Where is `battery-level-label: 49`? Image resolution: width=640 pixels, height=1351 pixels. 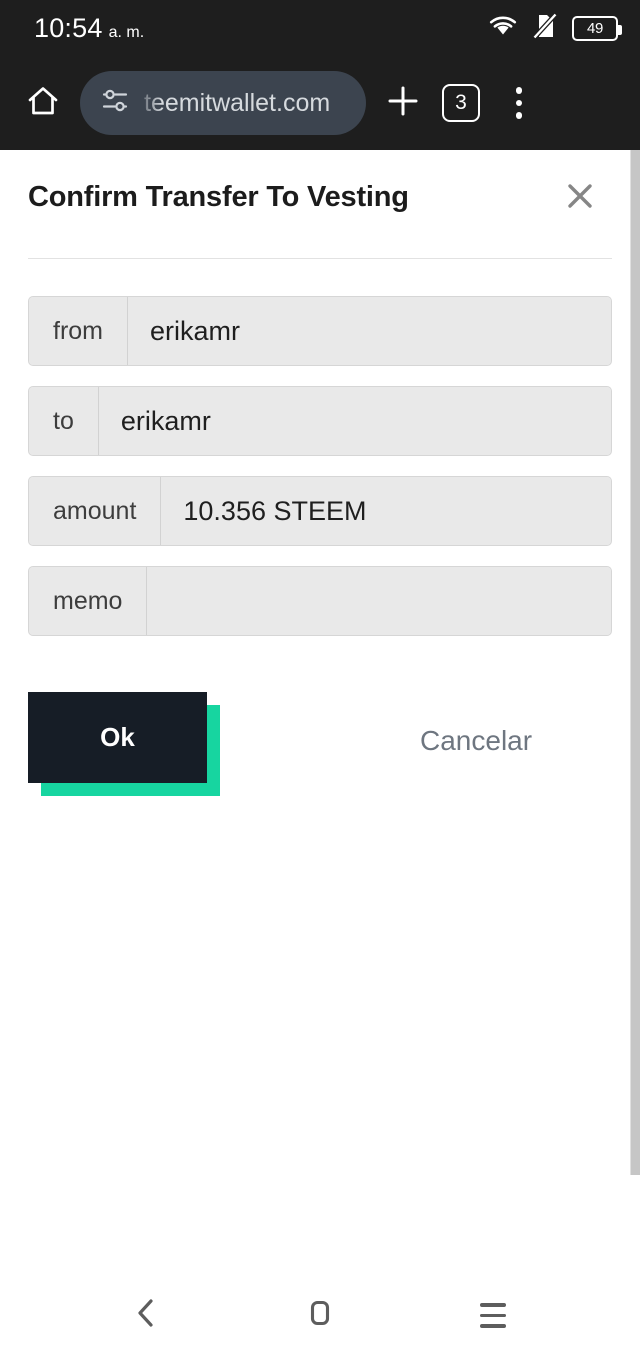
battery-level-label: 49 is located at coordinates (595, 28).